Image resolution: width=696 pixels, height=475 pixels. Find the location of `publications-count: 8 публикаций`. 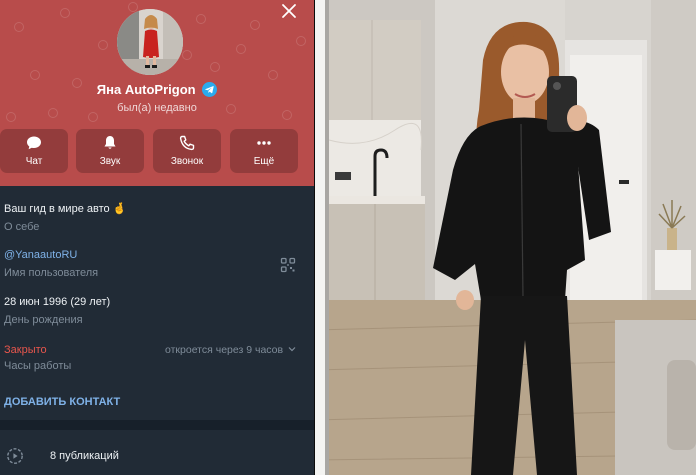

publications-count: 8 публикаций is located at coordinates (84, 456).